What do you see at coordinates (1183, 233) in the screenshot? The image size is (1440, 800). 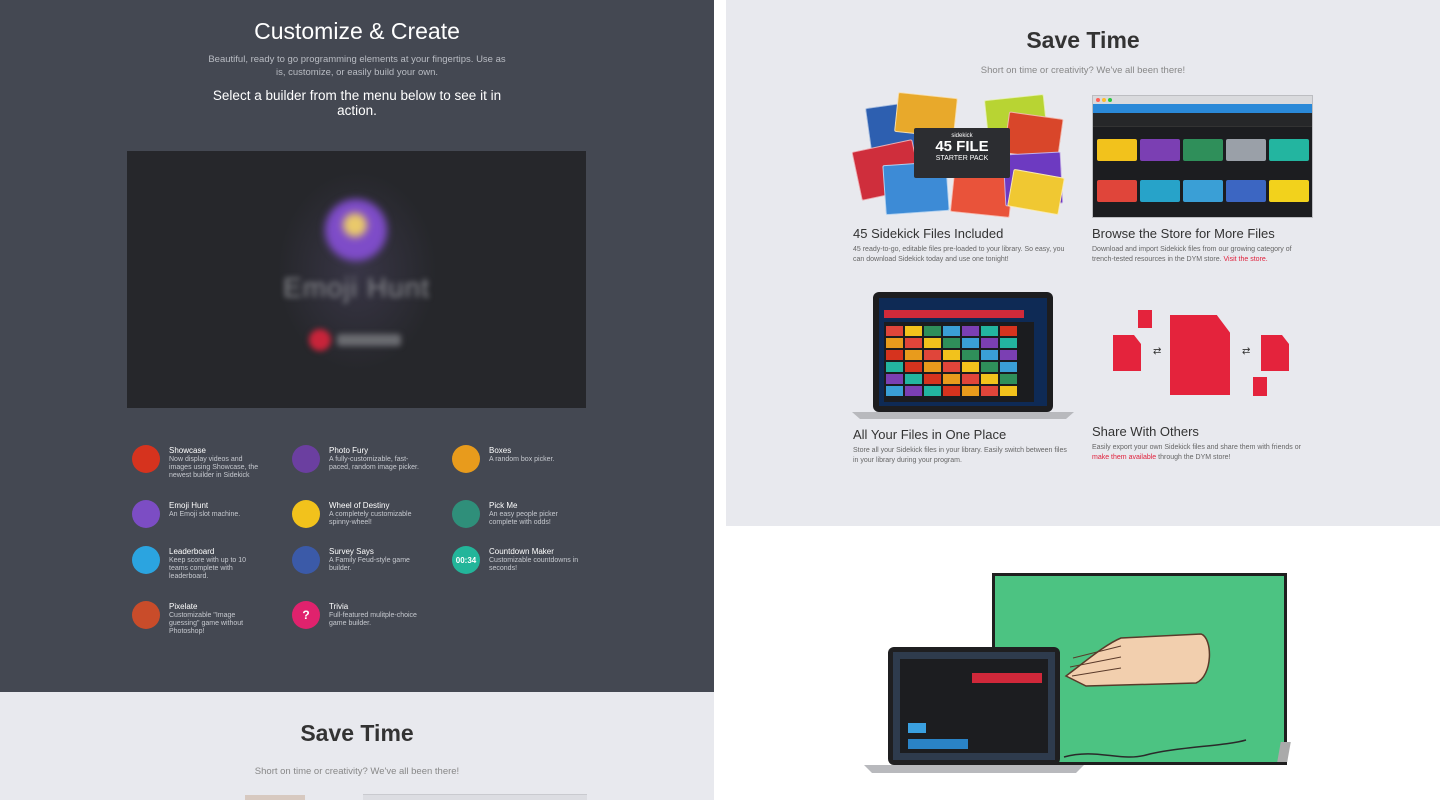 I see `feature-title: Browse the Store for More Files` at bounding box center [1183, 233].